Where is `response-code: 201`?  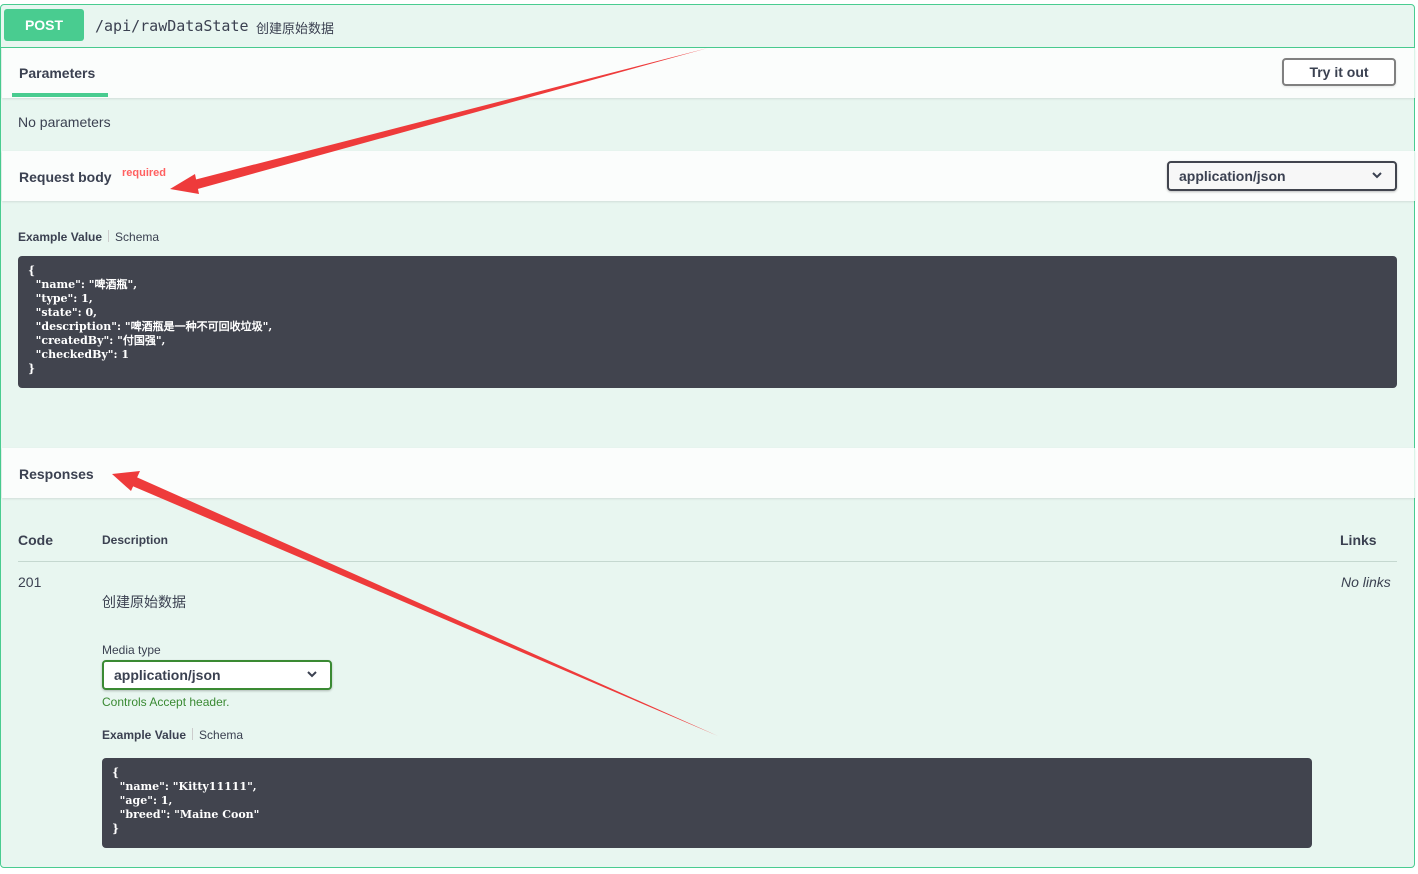 response-code: 201 is located at coordinates (30, 582).